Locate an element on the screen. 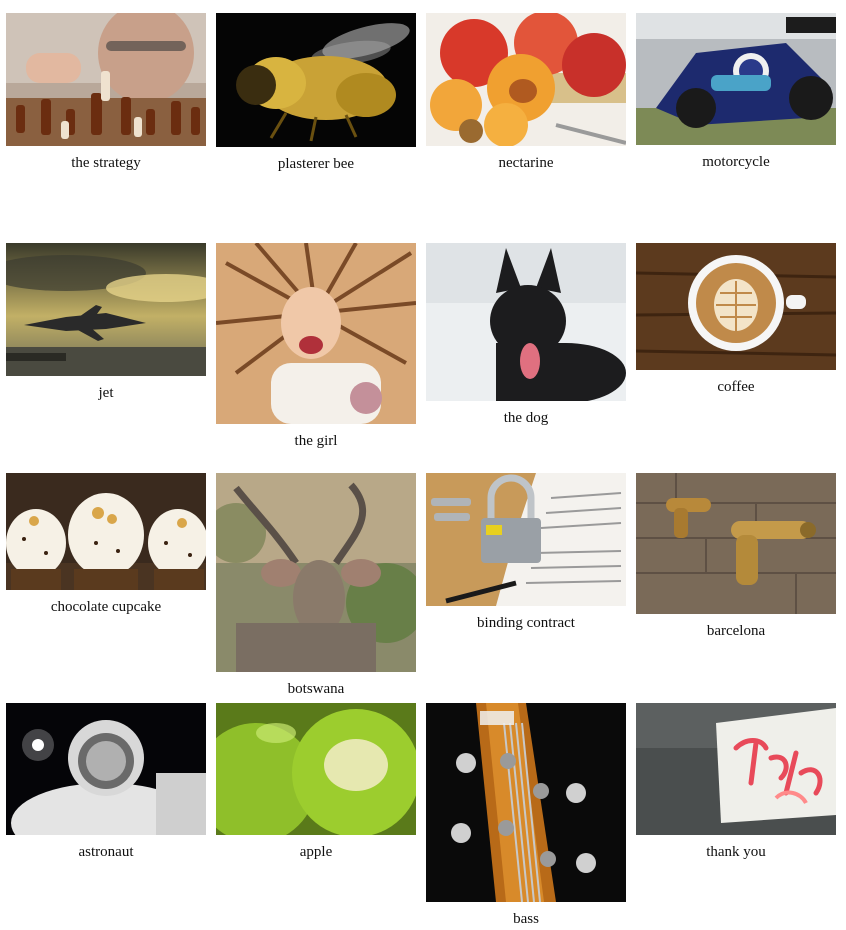 The height and width of the screenshot is (930, 846). gallery-item-jet: jet is located at coordinates (106, 322).